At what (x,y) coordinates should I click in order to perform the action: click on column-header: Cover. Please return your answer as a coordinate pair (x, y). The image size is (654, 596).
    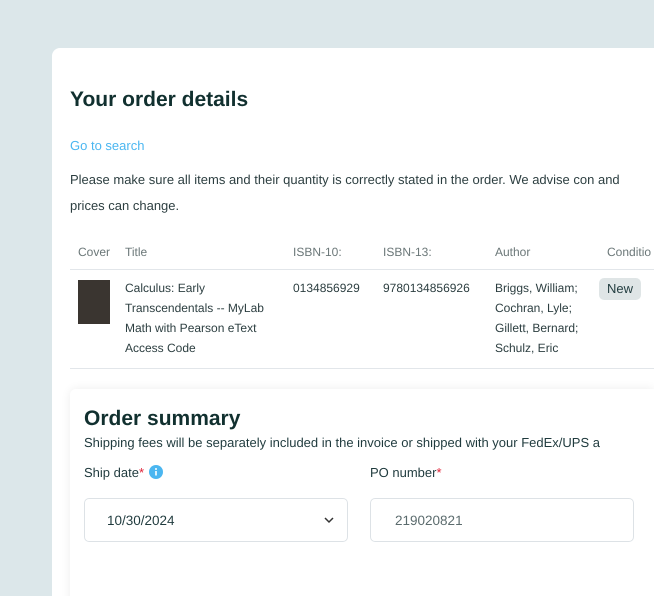
    Looking at the image, I should click on (93, 257).